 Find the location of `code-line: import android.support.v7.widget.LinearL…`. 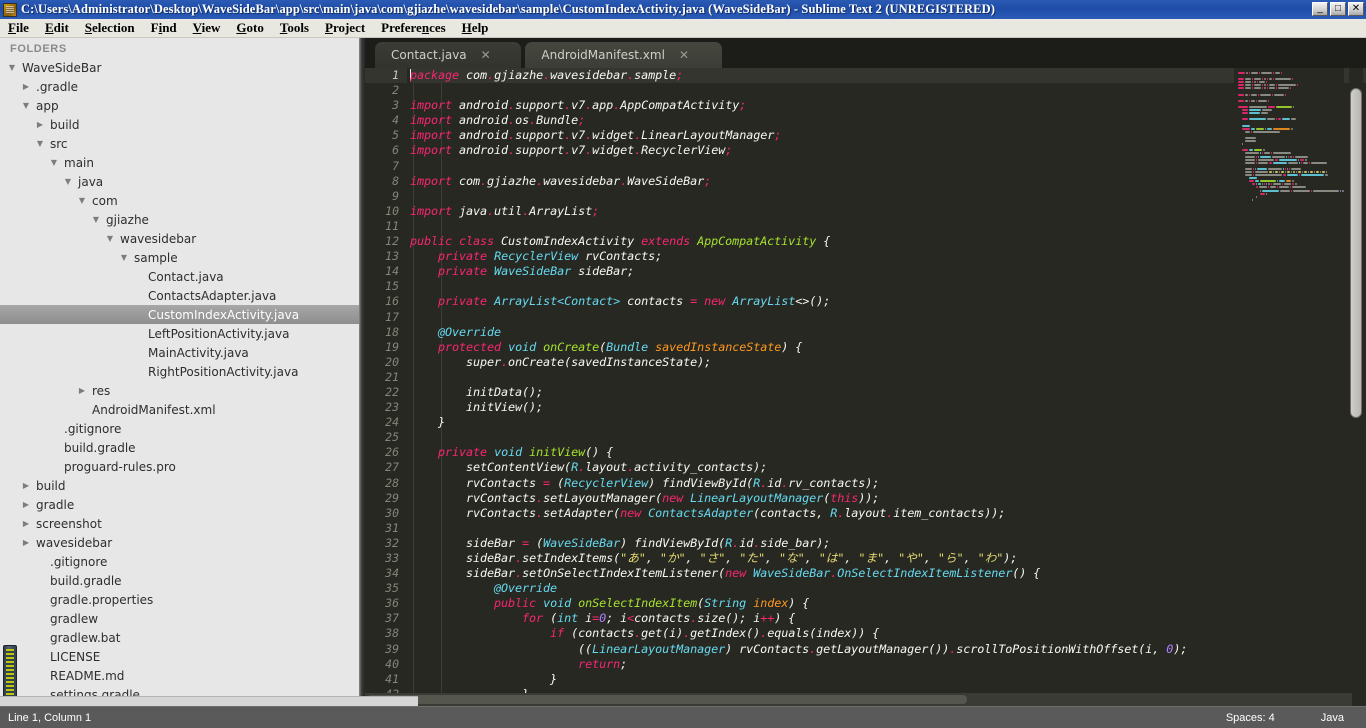

code-line: import android.support.v7.widget.LinearL… is located at coordinates (888, 135).